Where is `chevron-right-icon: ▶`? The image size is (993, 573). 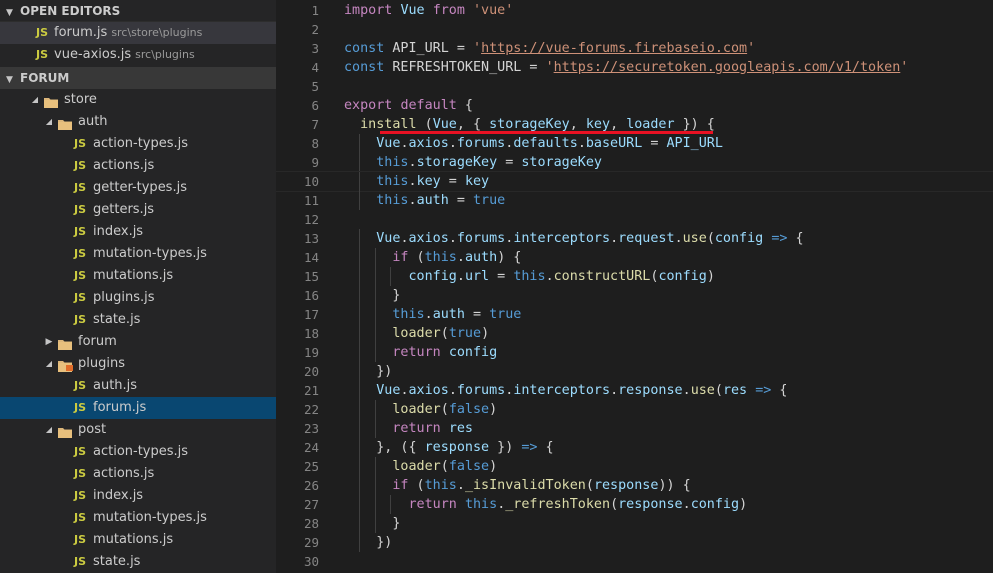
chevron-right-icon: ▶ is located at coordinates (49, 342).